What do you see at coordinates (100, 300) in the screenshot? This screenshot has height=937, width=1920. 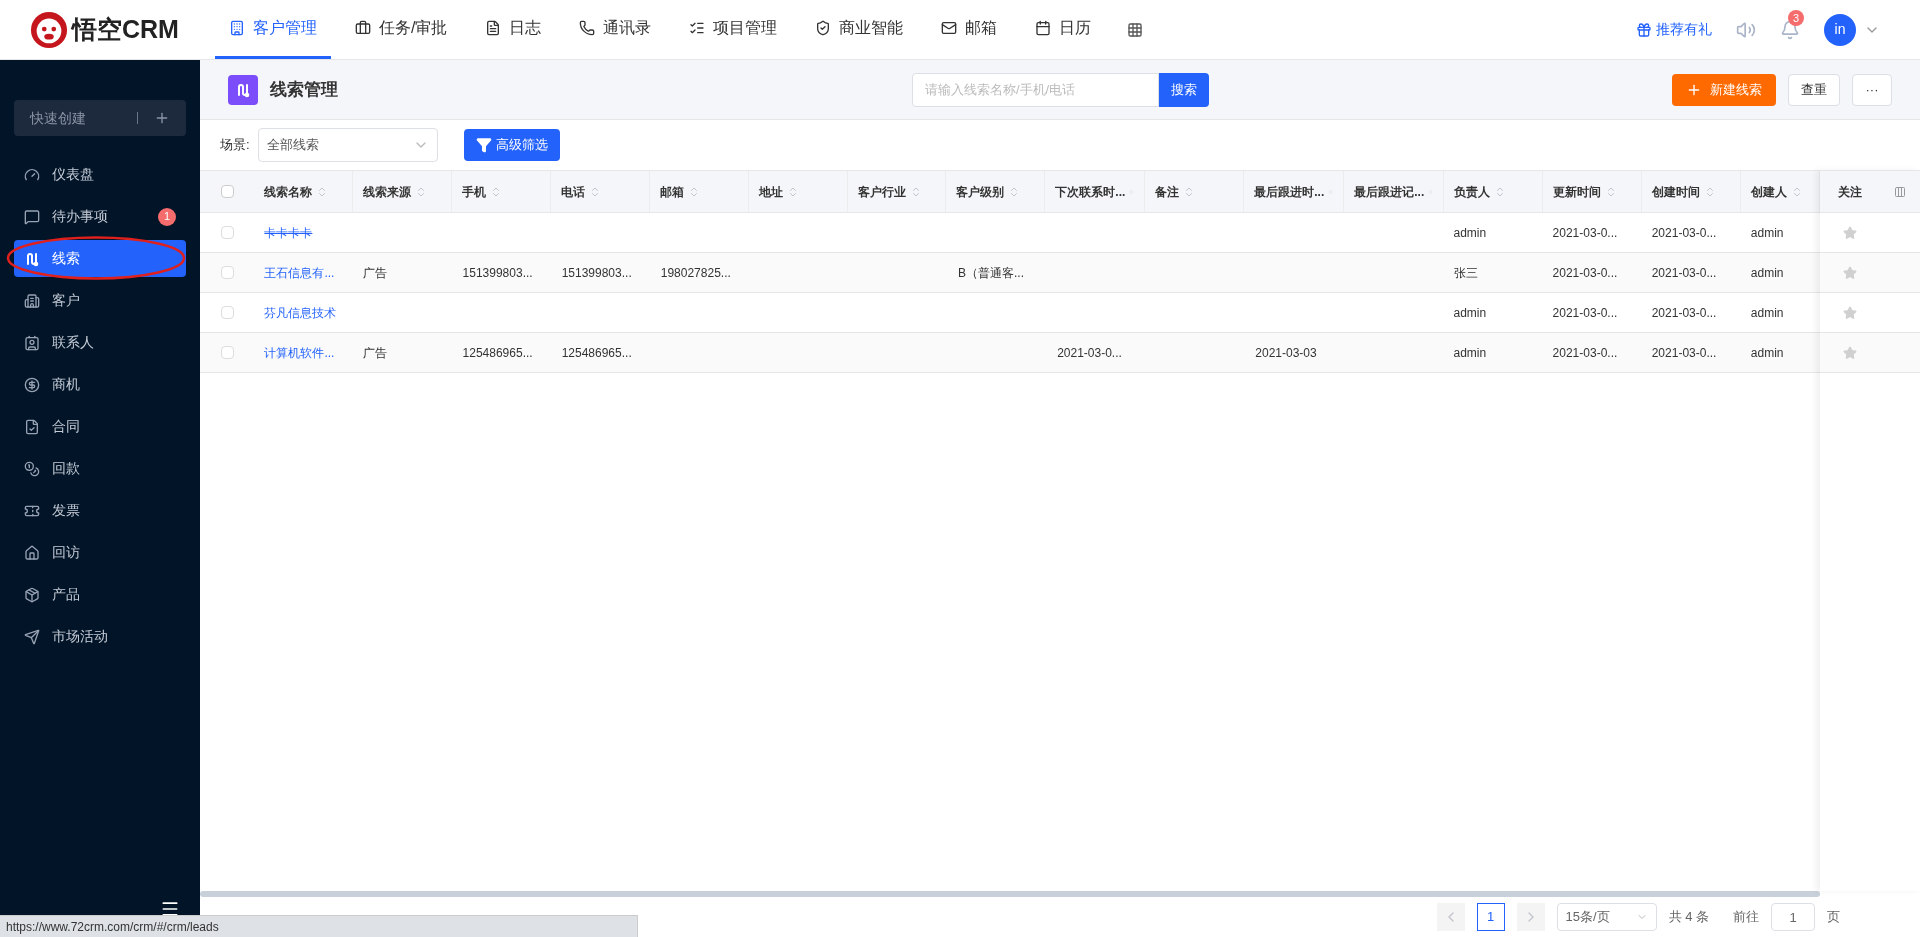 I see `sidebar-item: 客户` at bounding box center [100, 300].